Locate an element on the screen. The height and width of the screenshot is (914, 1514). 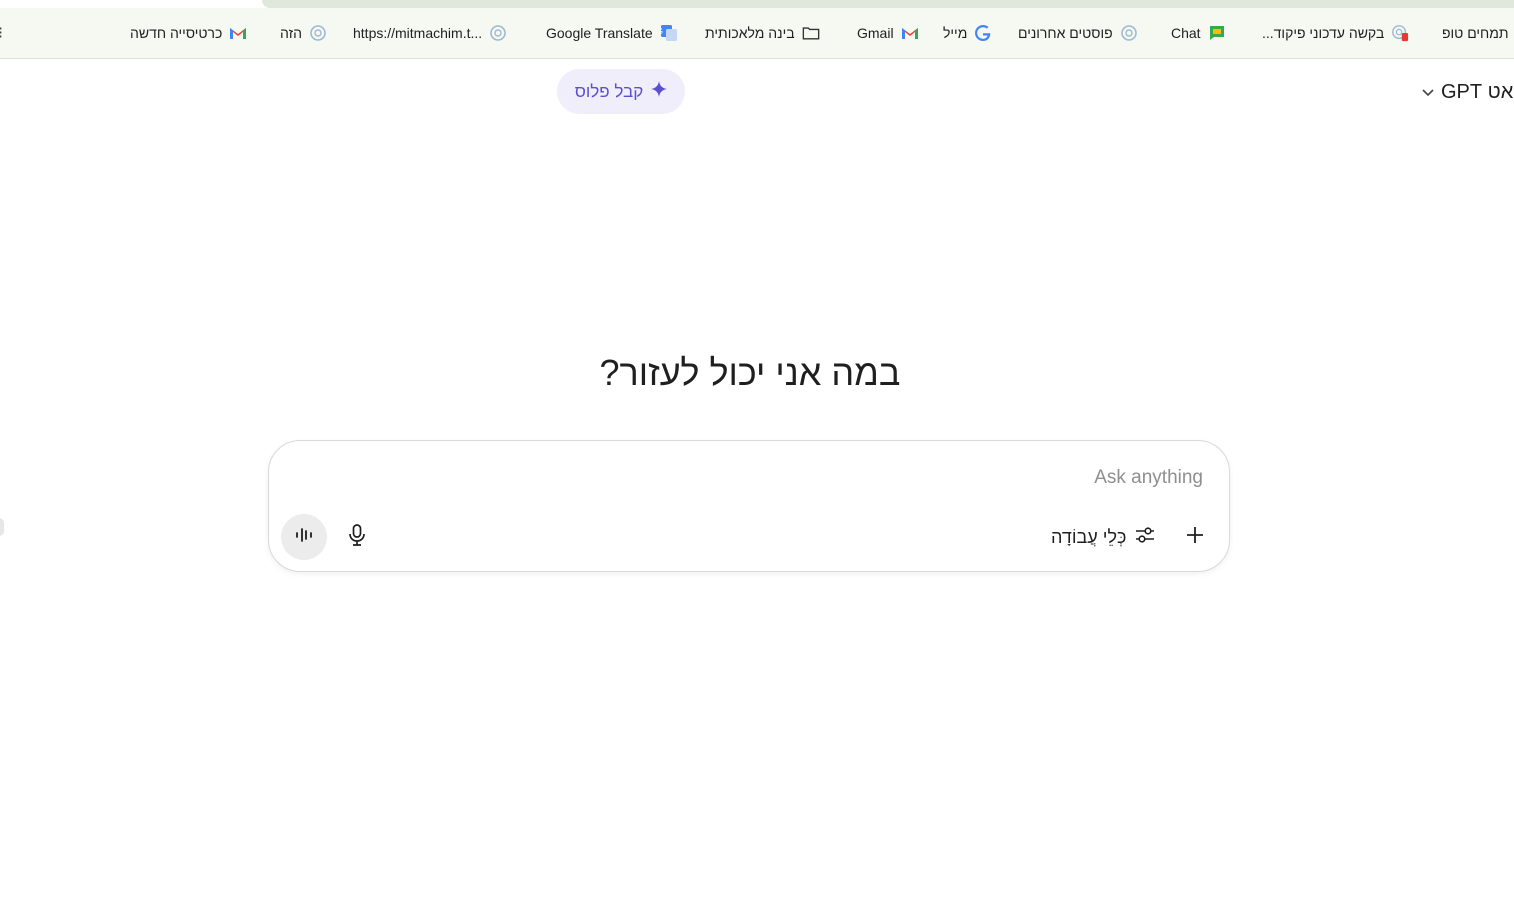
composer: כְּלֵי עֲבוֹדָה is located at coordinates (749, 506).